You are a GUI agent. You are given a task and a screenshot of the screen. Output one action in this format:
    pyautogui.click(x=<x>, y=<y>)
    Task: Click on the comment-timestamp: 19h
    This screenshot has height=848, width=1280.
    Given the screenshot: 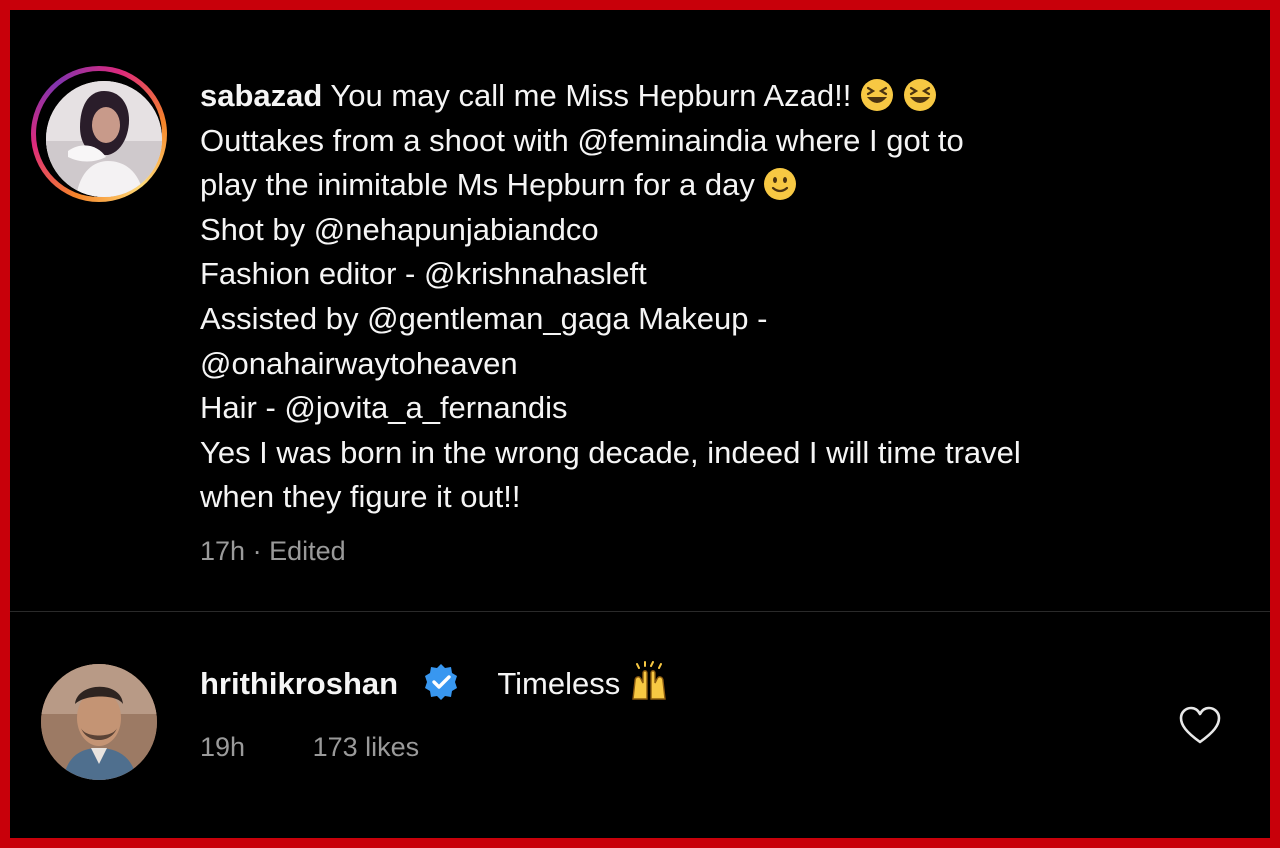 What is the action you would take?
    pyautogui.click(x=222, y=747)
    